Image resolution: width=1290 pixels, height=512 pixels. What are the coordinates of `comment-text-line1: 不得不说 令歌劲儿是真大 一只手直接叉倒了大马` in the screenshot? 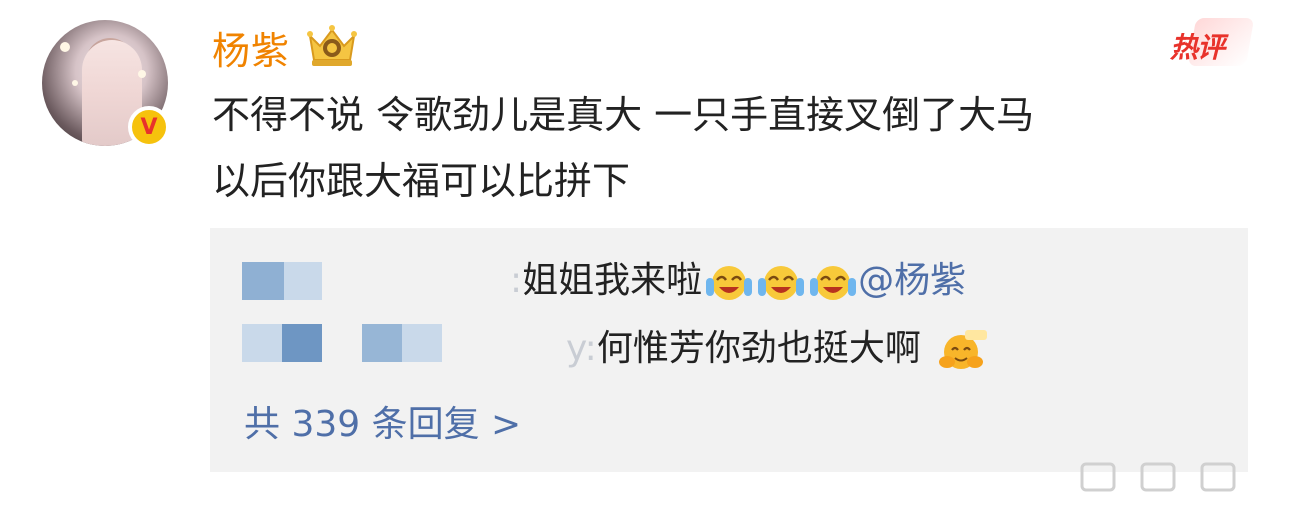 It's located at (623, 115).